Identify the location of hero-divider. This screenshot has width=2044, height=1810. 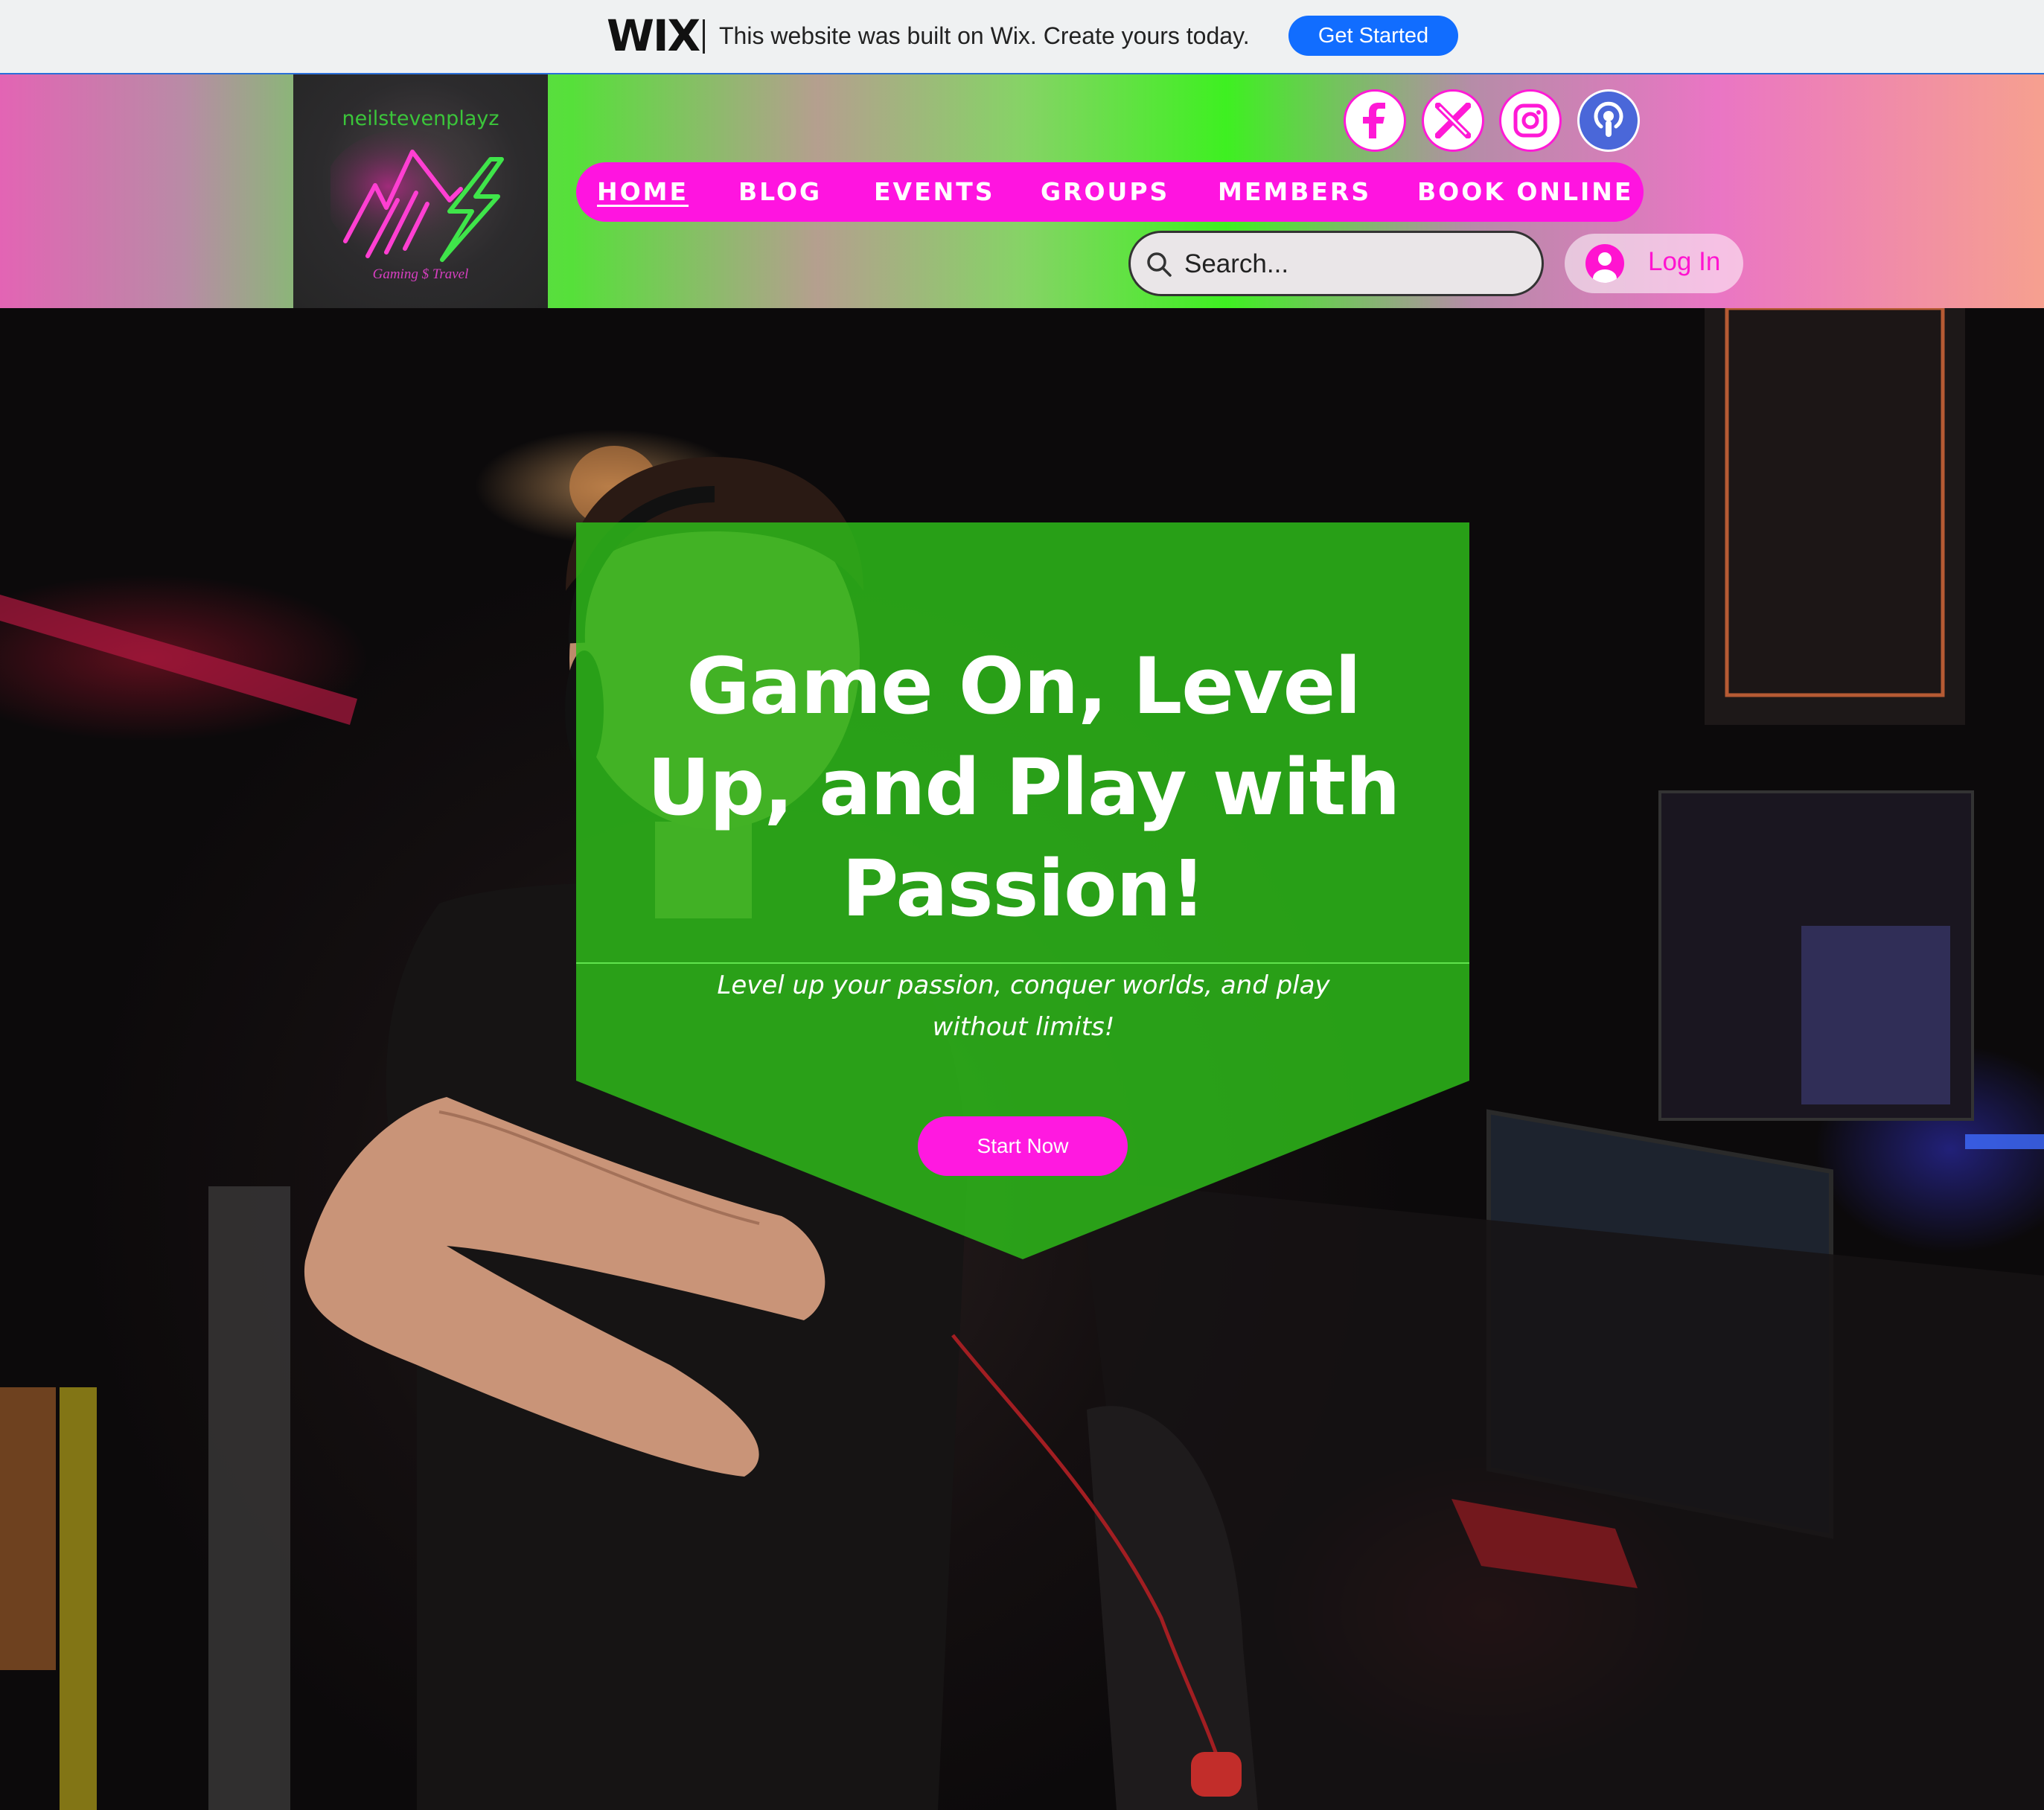
(1022, 963).